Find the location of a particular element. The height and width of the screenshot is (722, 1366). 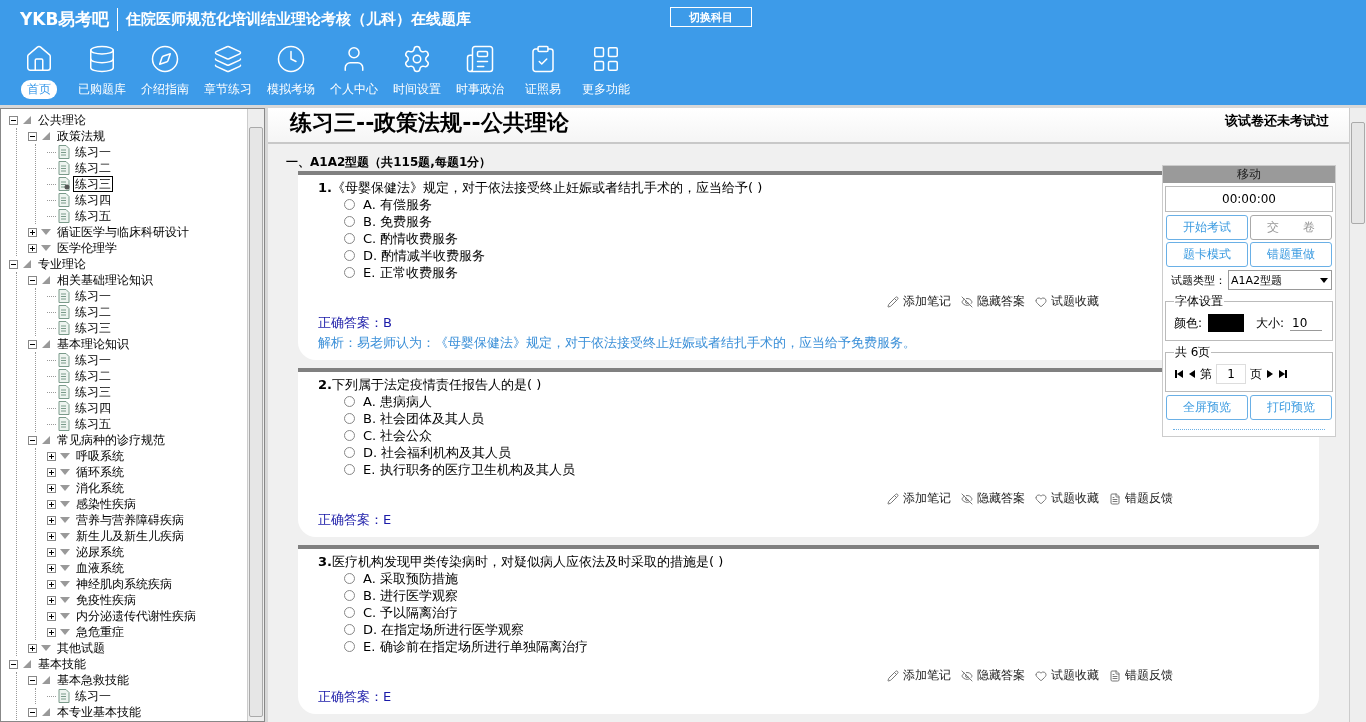

next-page-icon is located at coordinates (1270, 374).